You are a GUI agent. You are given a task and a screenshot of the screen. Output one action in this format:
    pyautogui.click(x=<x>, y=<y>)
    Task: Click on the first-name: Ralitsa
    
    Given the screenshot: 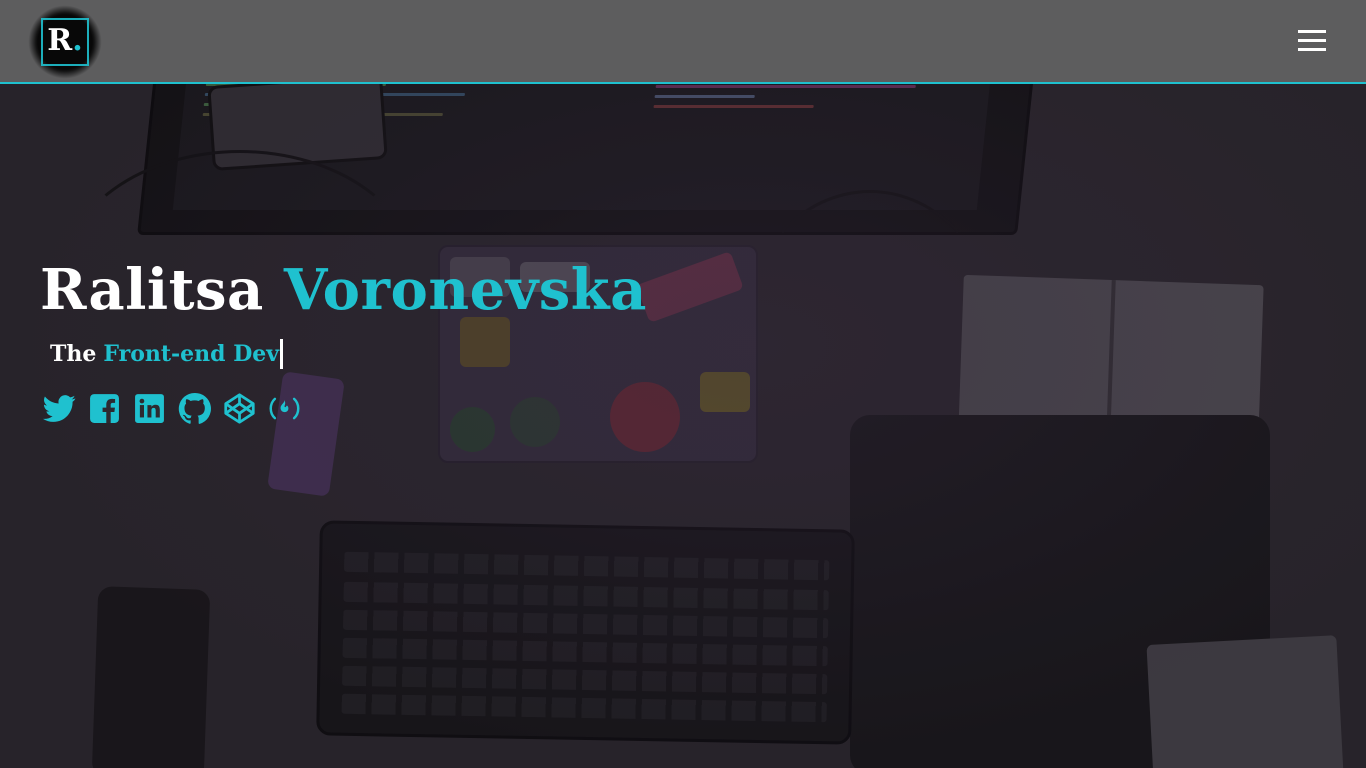 What is the action you would take?
    pyautogui.click(x=152, y=290)
    